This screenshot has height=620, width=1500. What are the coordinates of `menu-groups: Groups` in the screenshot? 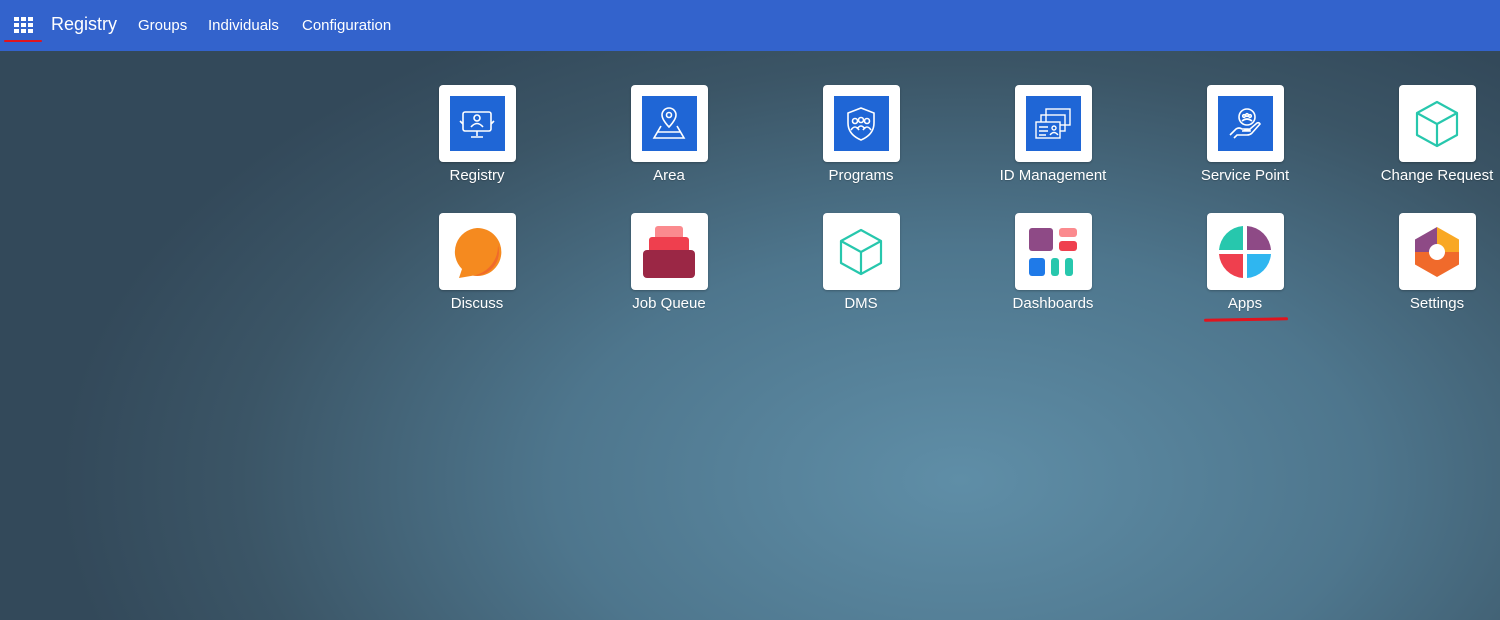 It's located at (162, 25).